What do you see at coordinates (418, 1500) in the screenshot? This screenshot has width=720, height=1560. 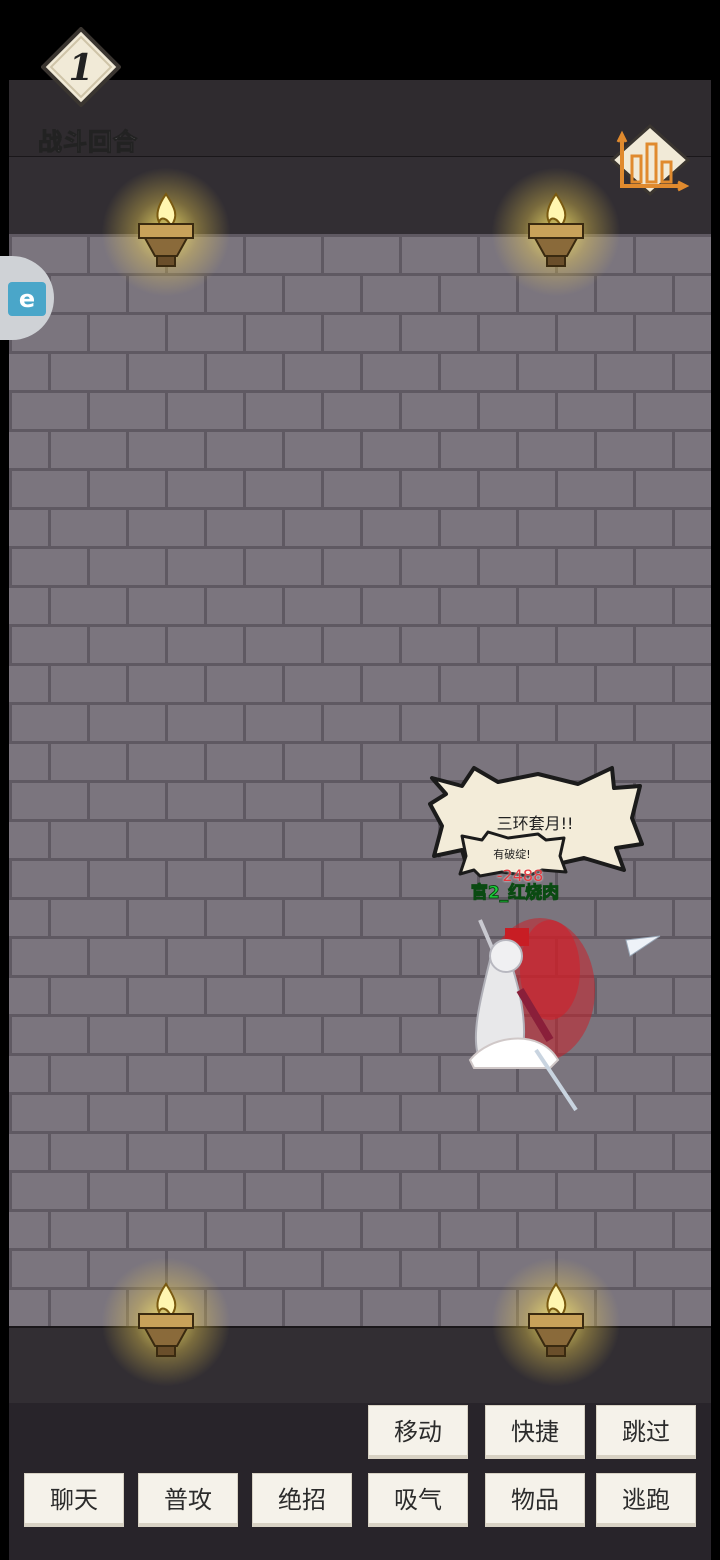 I see `breathe-button: 吸气` at bounding box center [418, 1500].